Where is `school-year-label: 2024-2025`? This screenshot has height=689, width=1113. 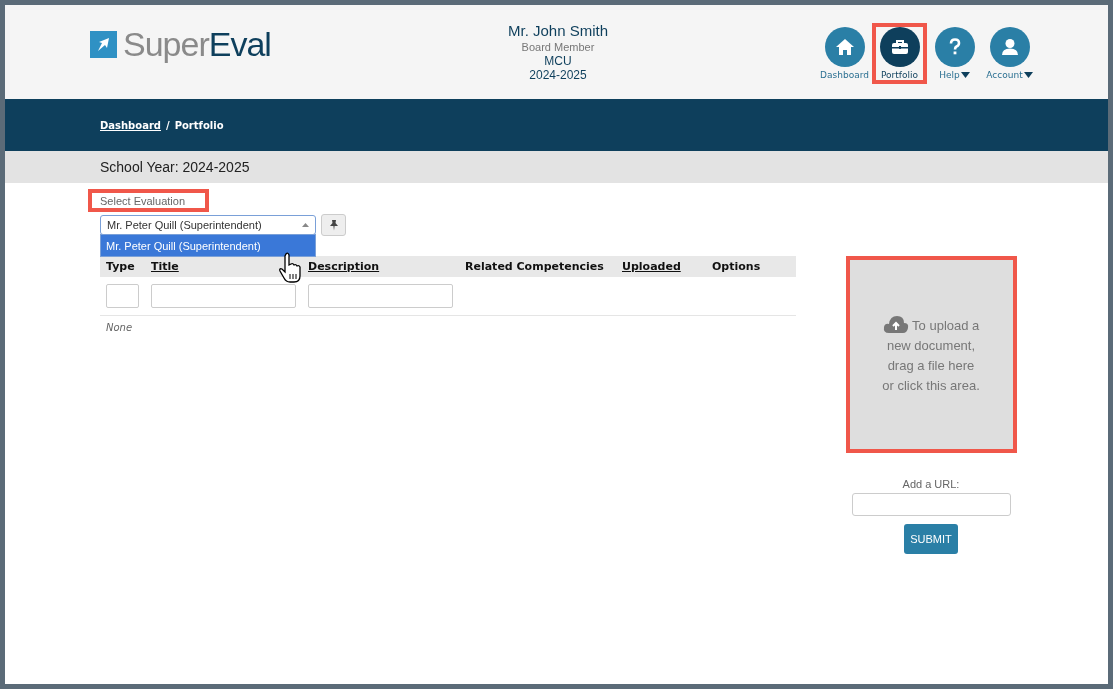 school-year-label: 2024-2025 is located at coordinates (558, 75).